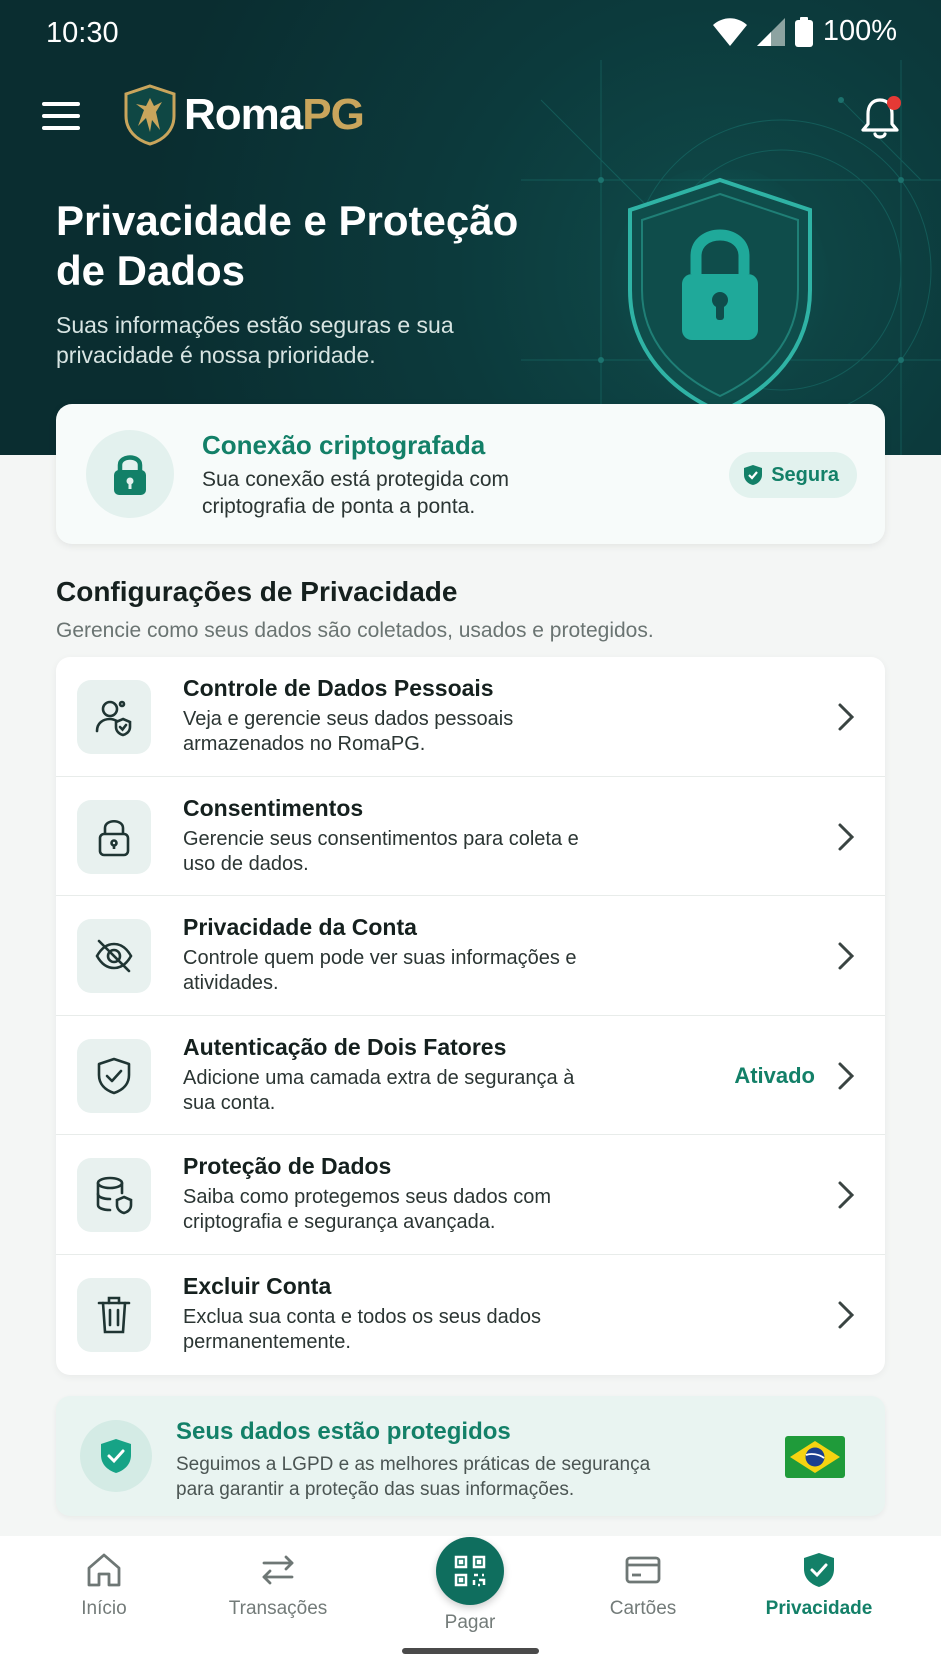 Image resolution: width=941 pixels, height=1672 pixels. I want to click on nav-label: Cartões, so click(643, 1608).